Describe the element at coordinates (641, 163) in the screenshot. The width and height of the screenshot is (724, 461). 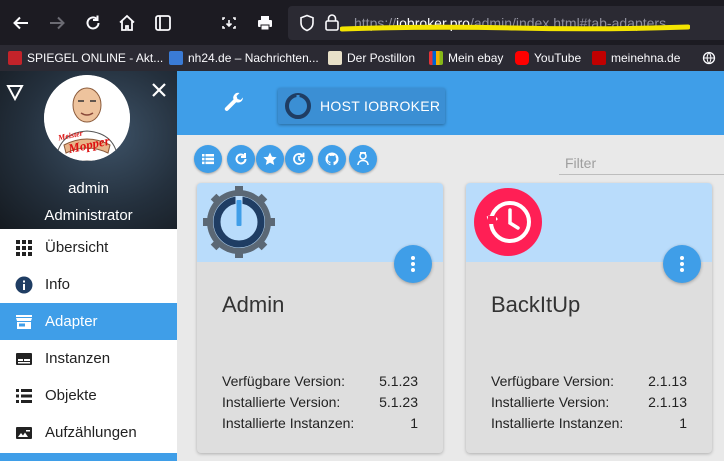
I see `filter-input: Filter` at that location.